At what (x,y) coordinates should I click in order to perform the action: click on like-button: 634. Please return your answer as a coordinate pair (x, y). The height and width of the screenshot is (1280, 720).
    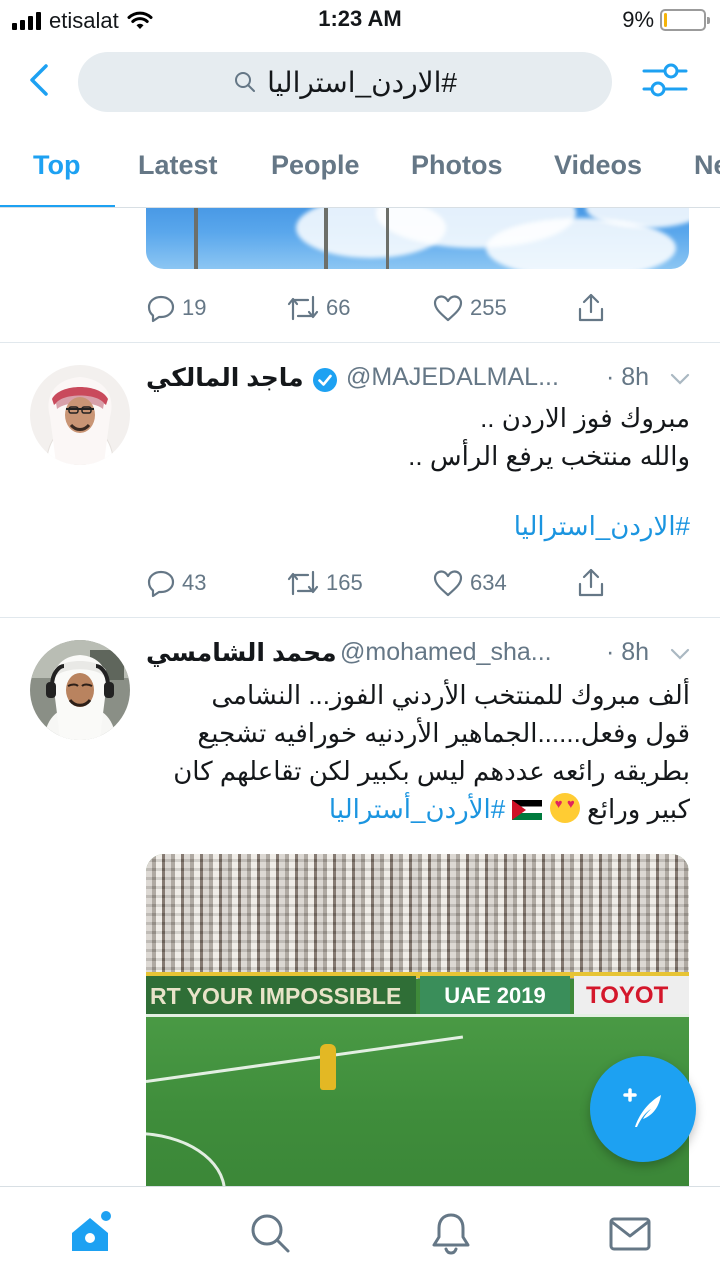
    Looking at the image, I should click on (469, 583).